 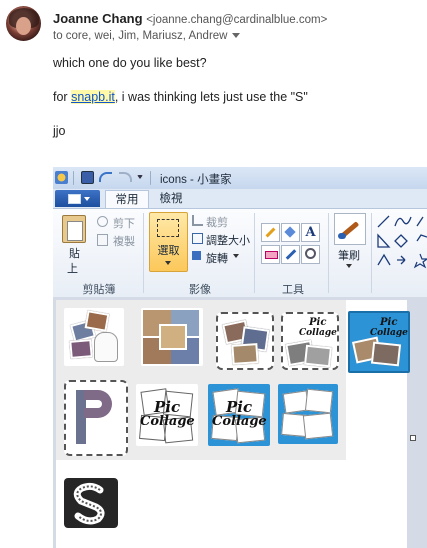 I want to click on snapbit-link: snapb.it, so click(x=93, y=97).